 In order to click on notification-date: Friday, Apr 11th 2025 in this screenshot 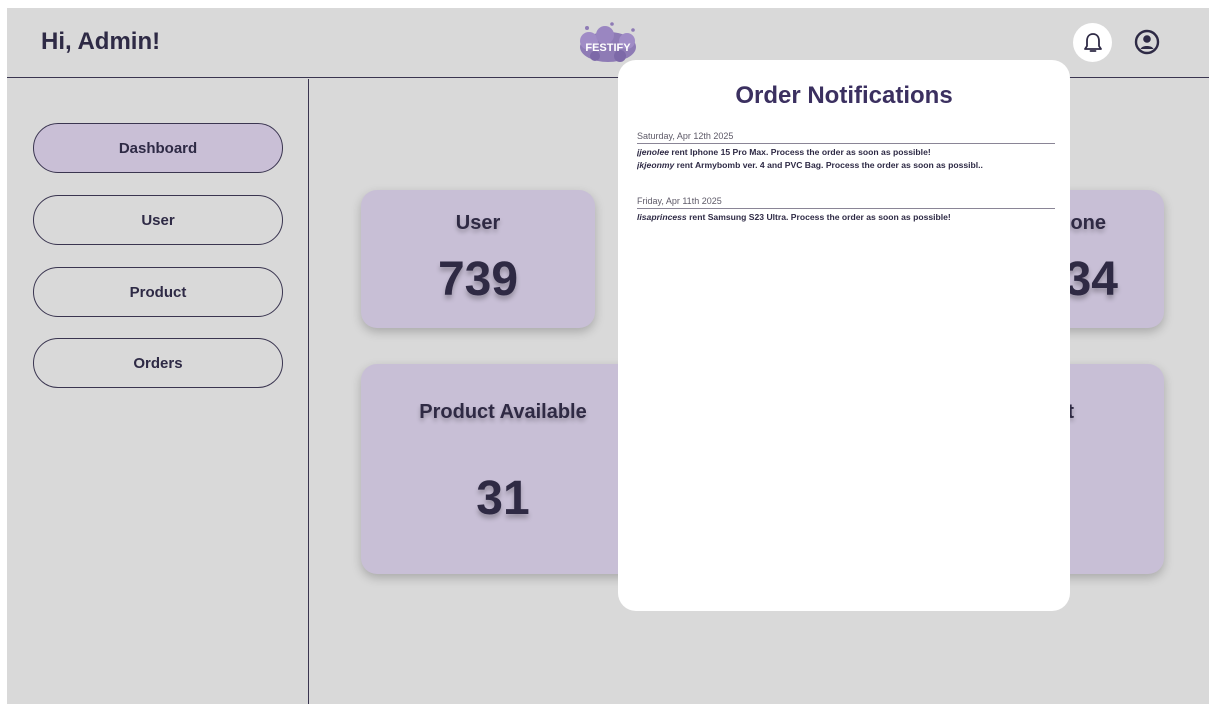, I will do `click(846, 202)`.